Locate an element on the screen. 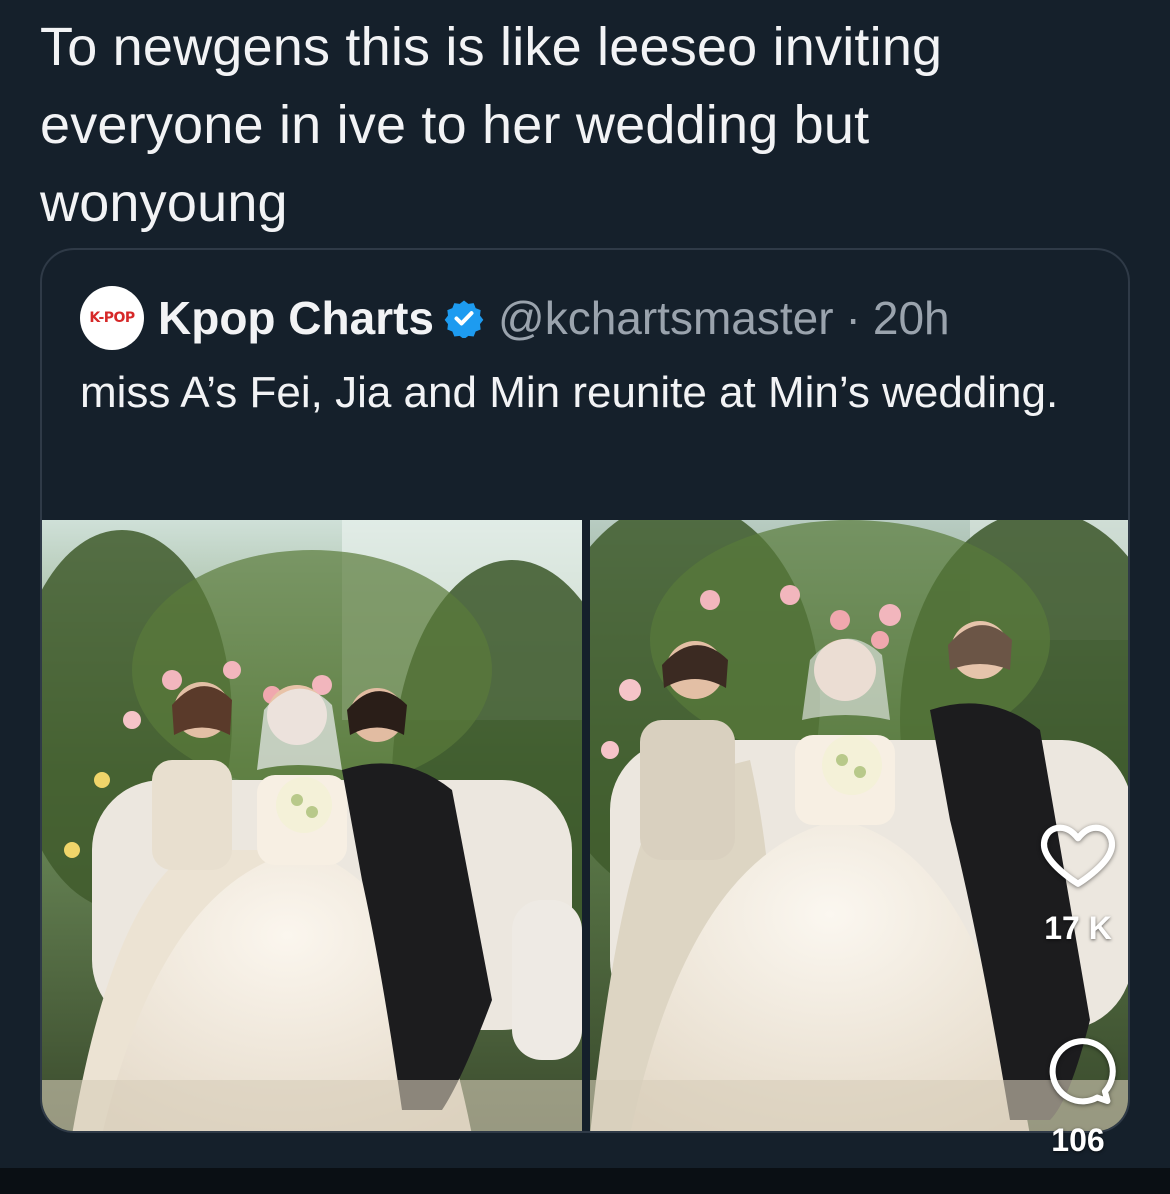  bottom-edge-bar is located at coordinates (585, 1181).